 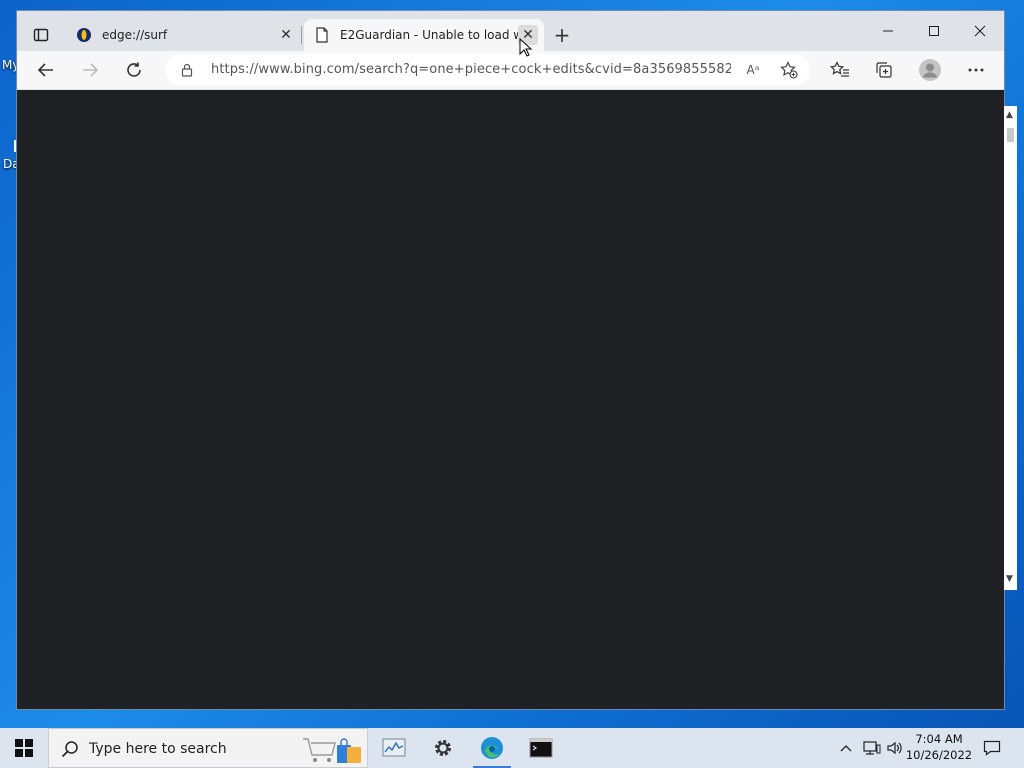 I want to click on windows-logo-icon, so click(x=24, y=748).